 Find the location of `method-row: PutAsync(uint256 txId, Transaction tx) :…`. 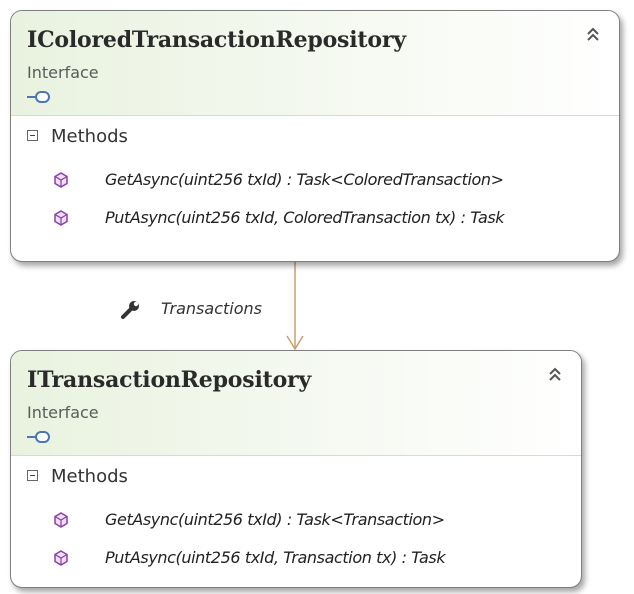

method-row: PutAsync(uint256 txId, Transaction tx) :… is located at coordinates (296, 559).